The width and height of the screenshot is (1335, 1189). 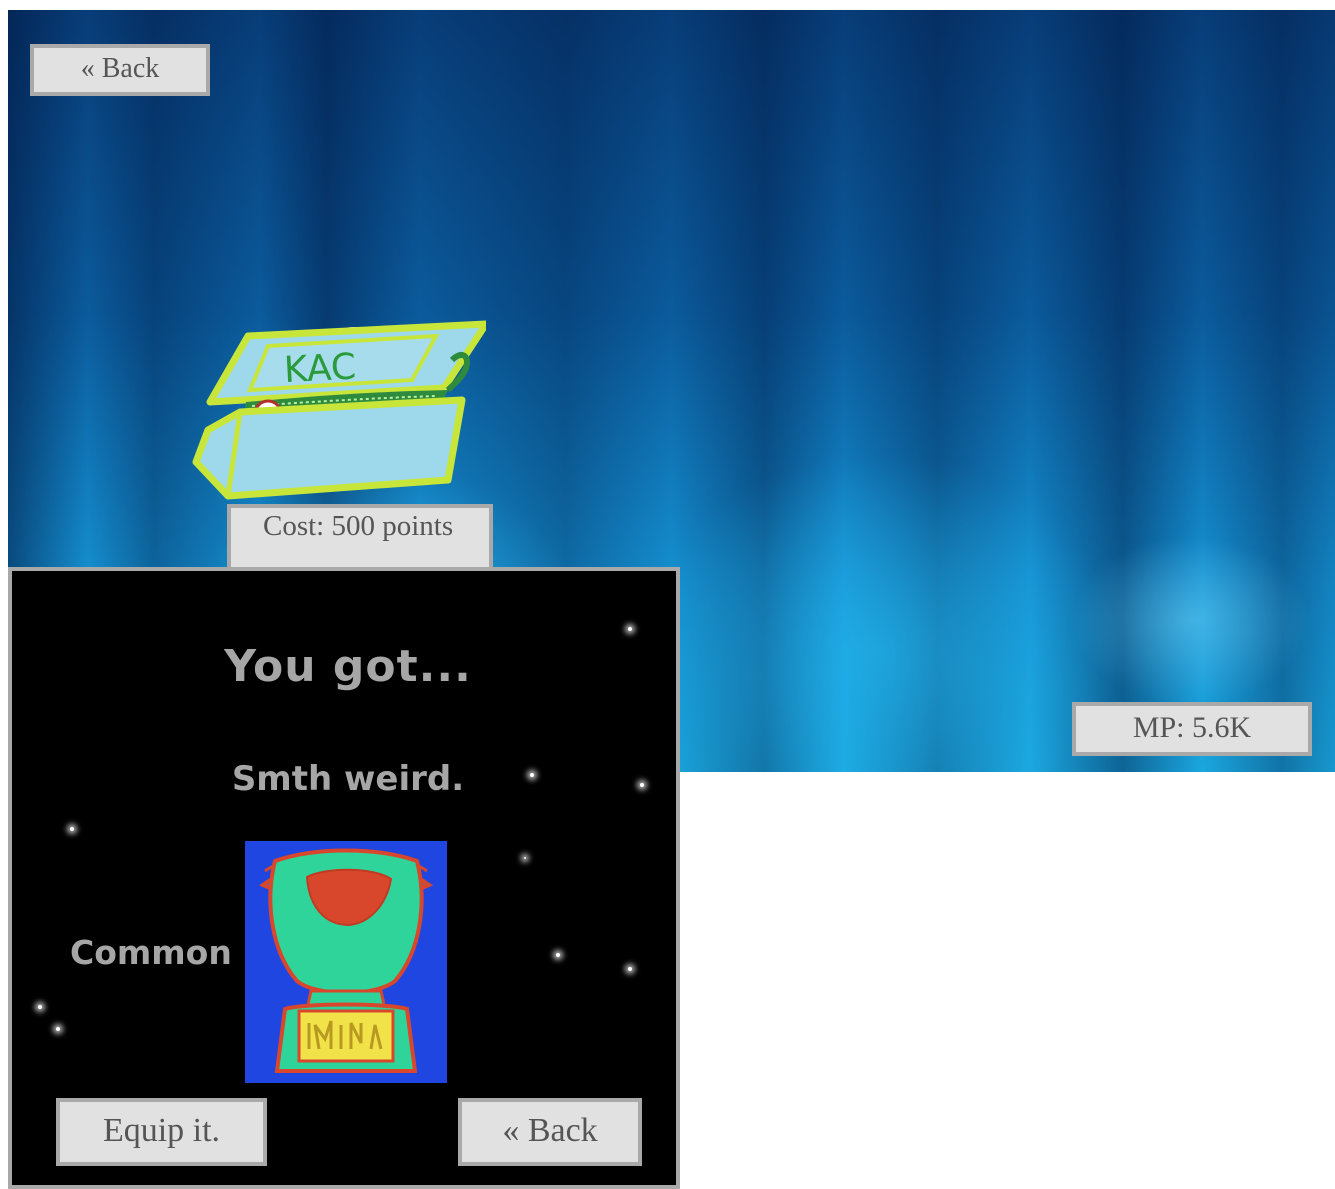 I want to click on back-button: « Back, so click(x=120, y=70).